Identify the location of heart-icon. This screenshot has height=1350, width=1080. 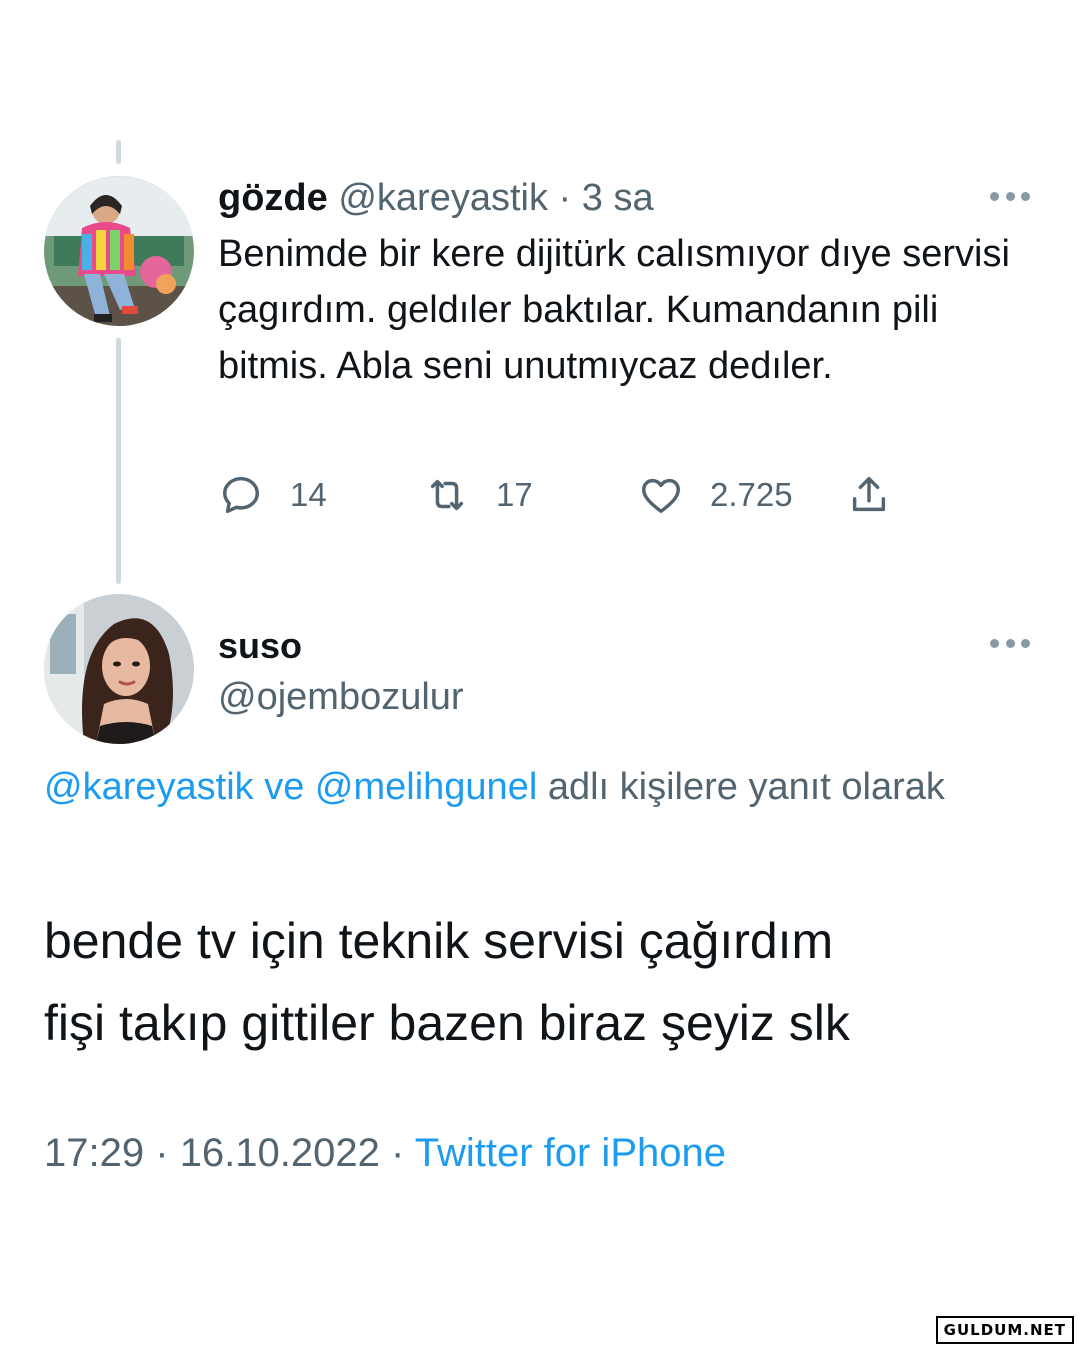
(661, 496).